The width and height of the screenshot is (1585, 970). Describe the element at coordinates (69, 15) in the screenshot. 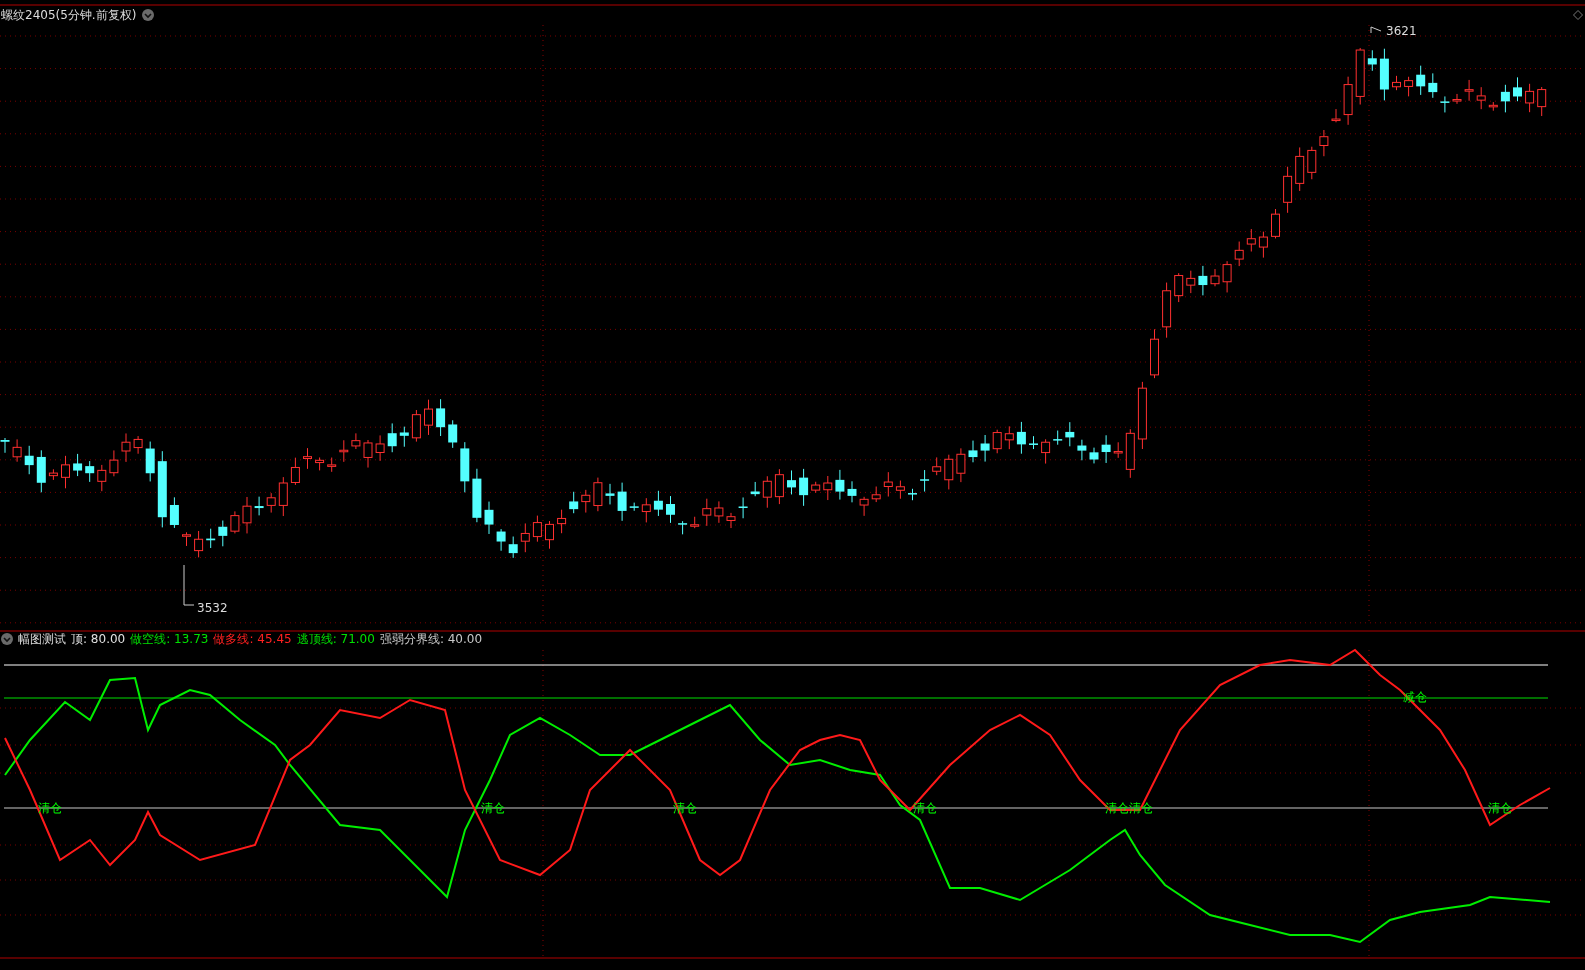

I see `chart-title: 螺纹2405(5分钟.前复权)` at that location.